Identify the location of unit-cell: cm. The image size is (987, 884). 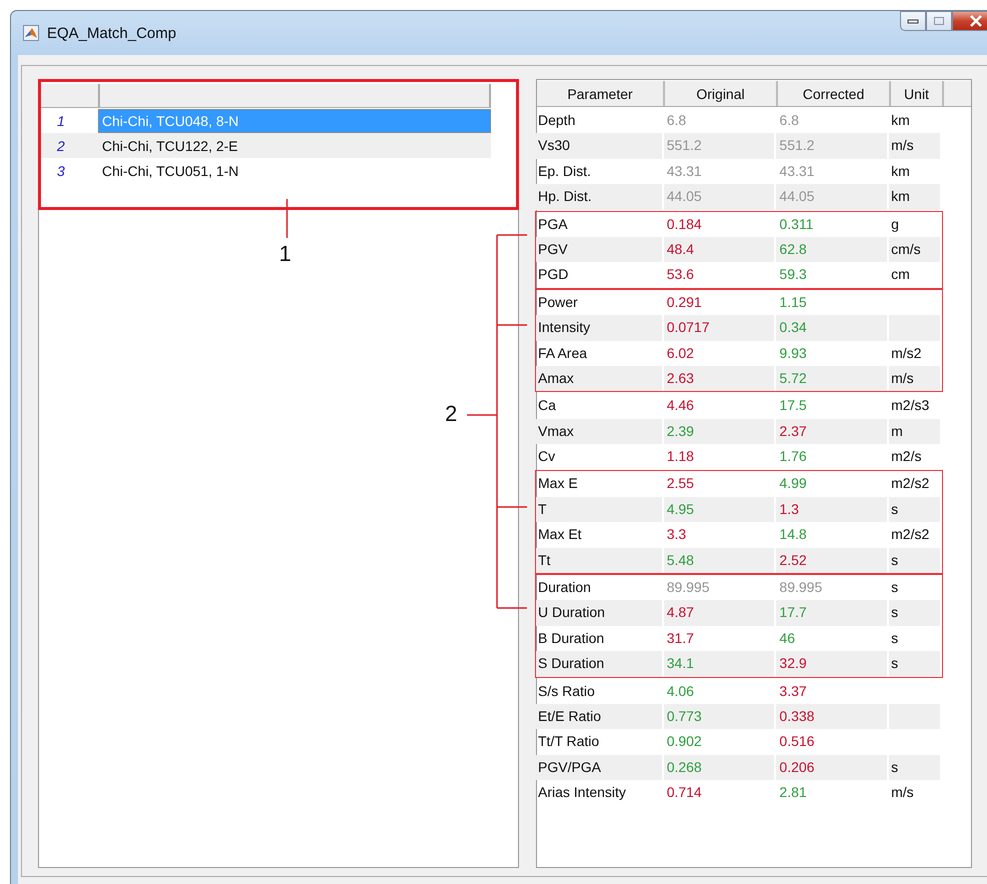
(915, 275).